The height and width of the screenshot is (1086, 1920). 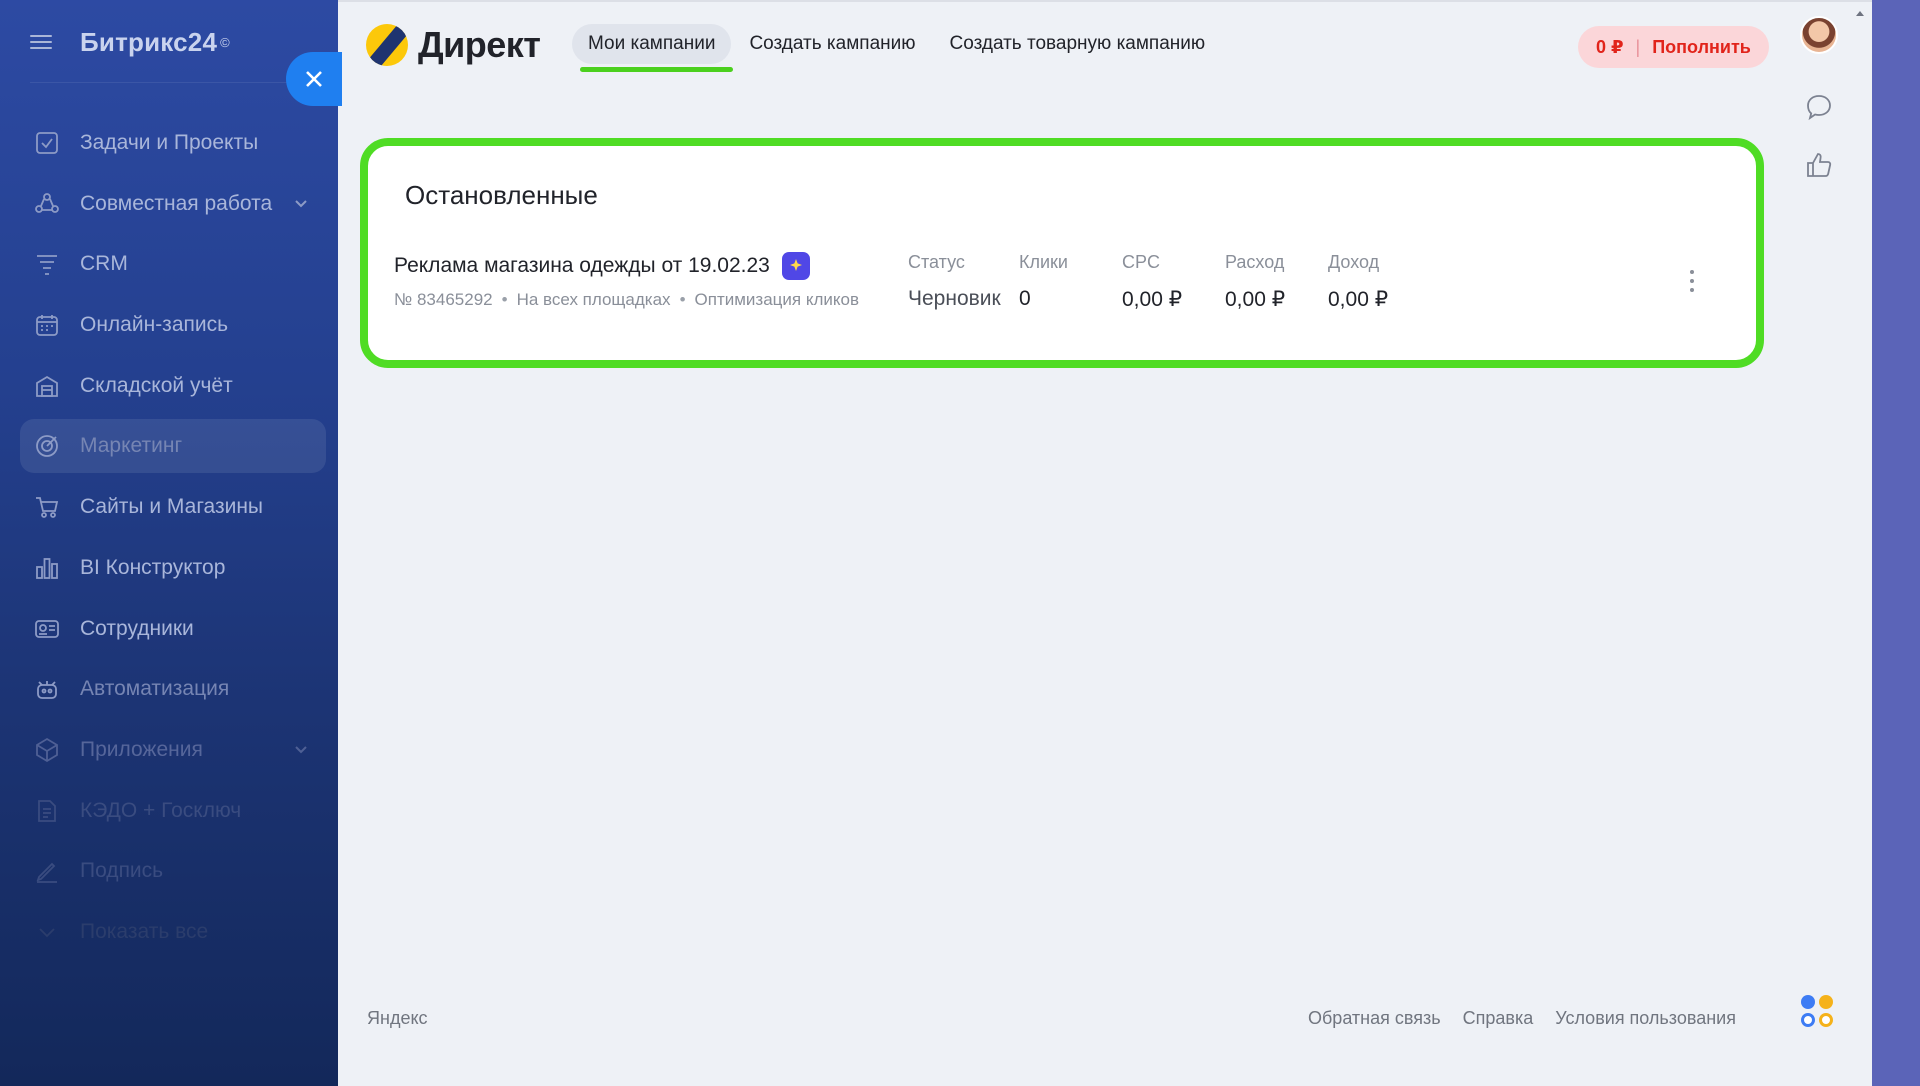 I want to click on column-header: Доход, so click(x=1354, y=262).